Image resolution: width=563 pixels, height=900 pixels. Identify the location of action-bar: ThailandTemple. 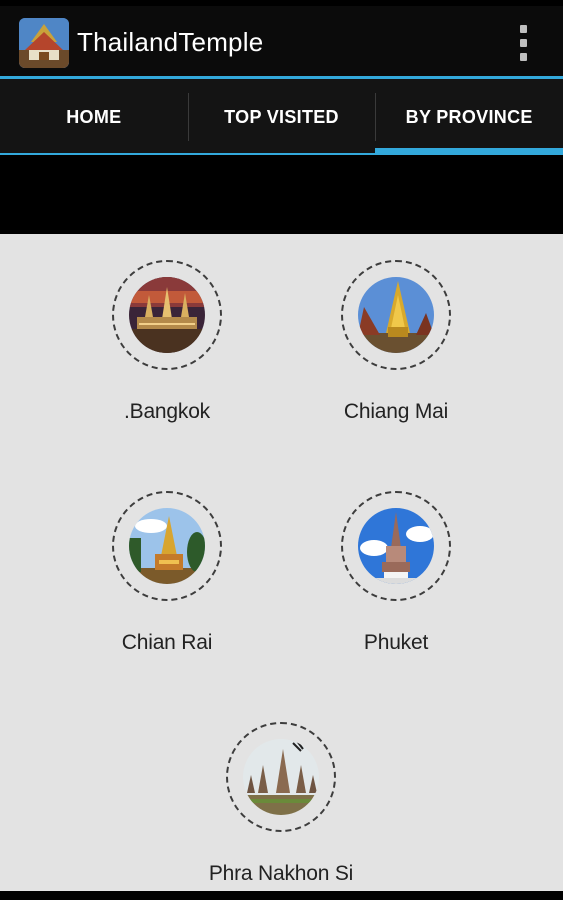
(281, 41).